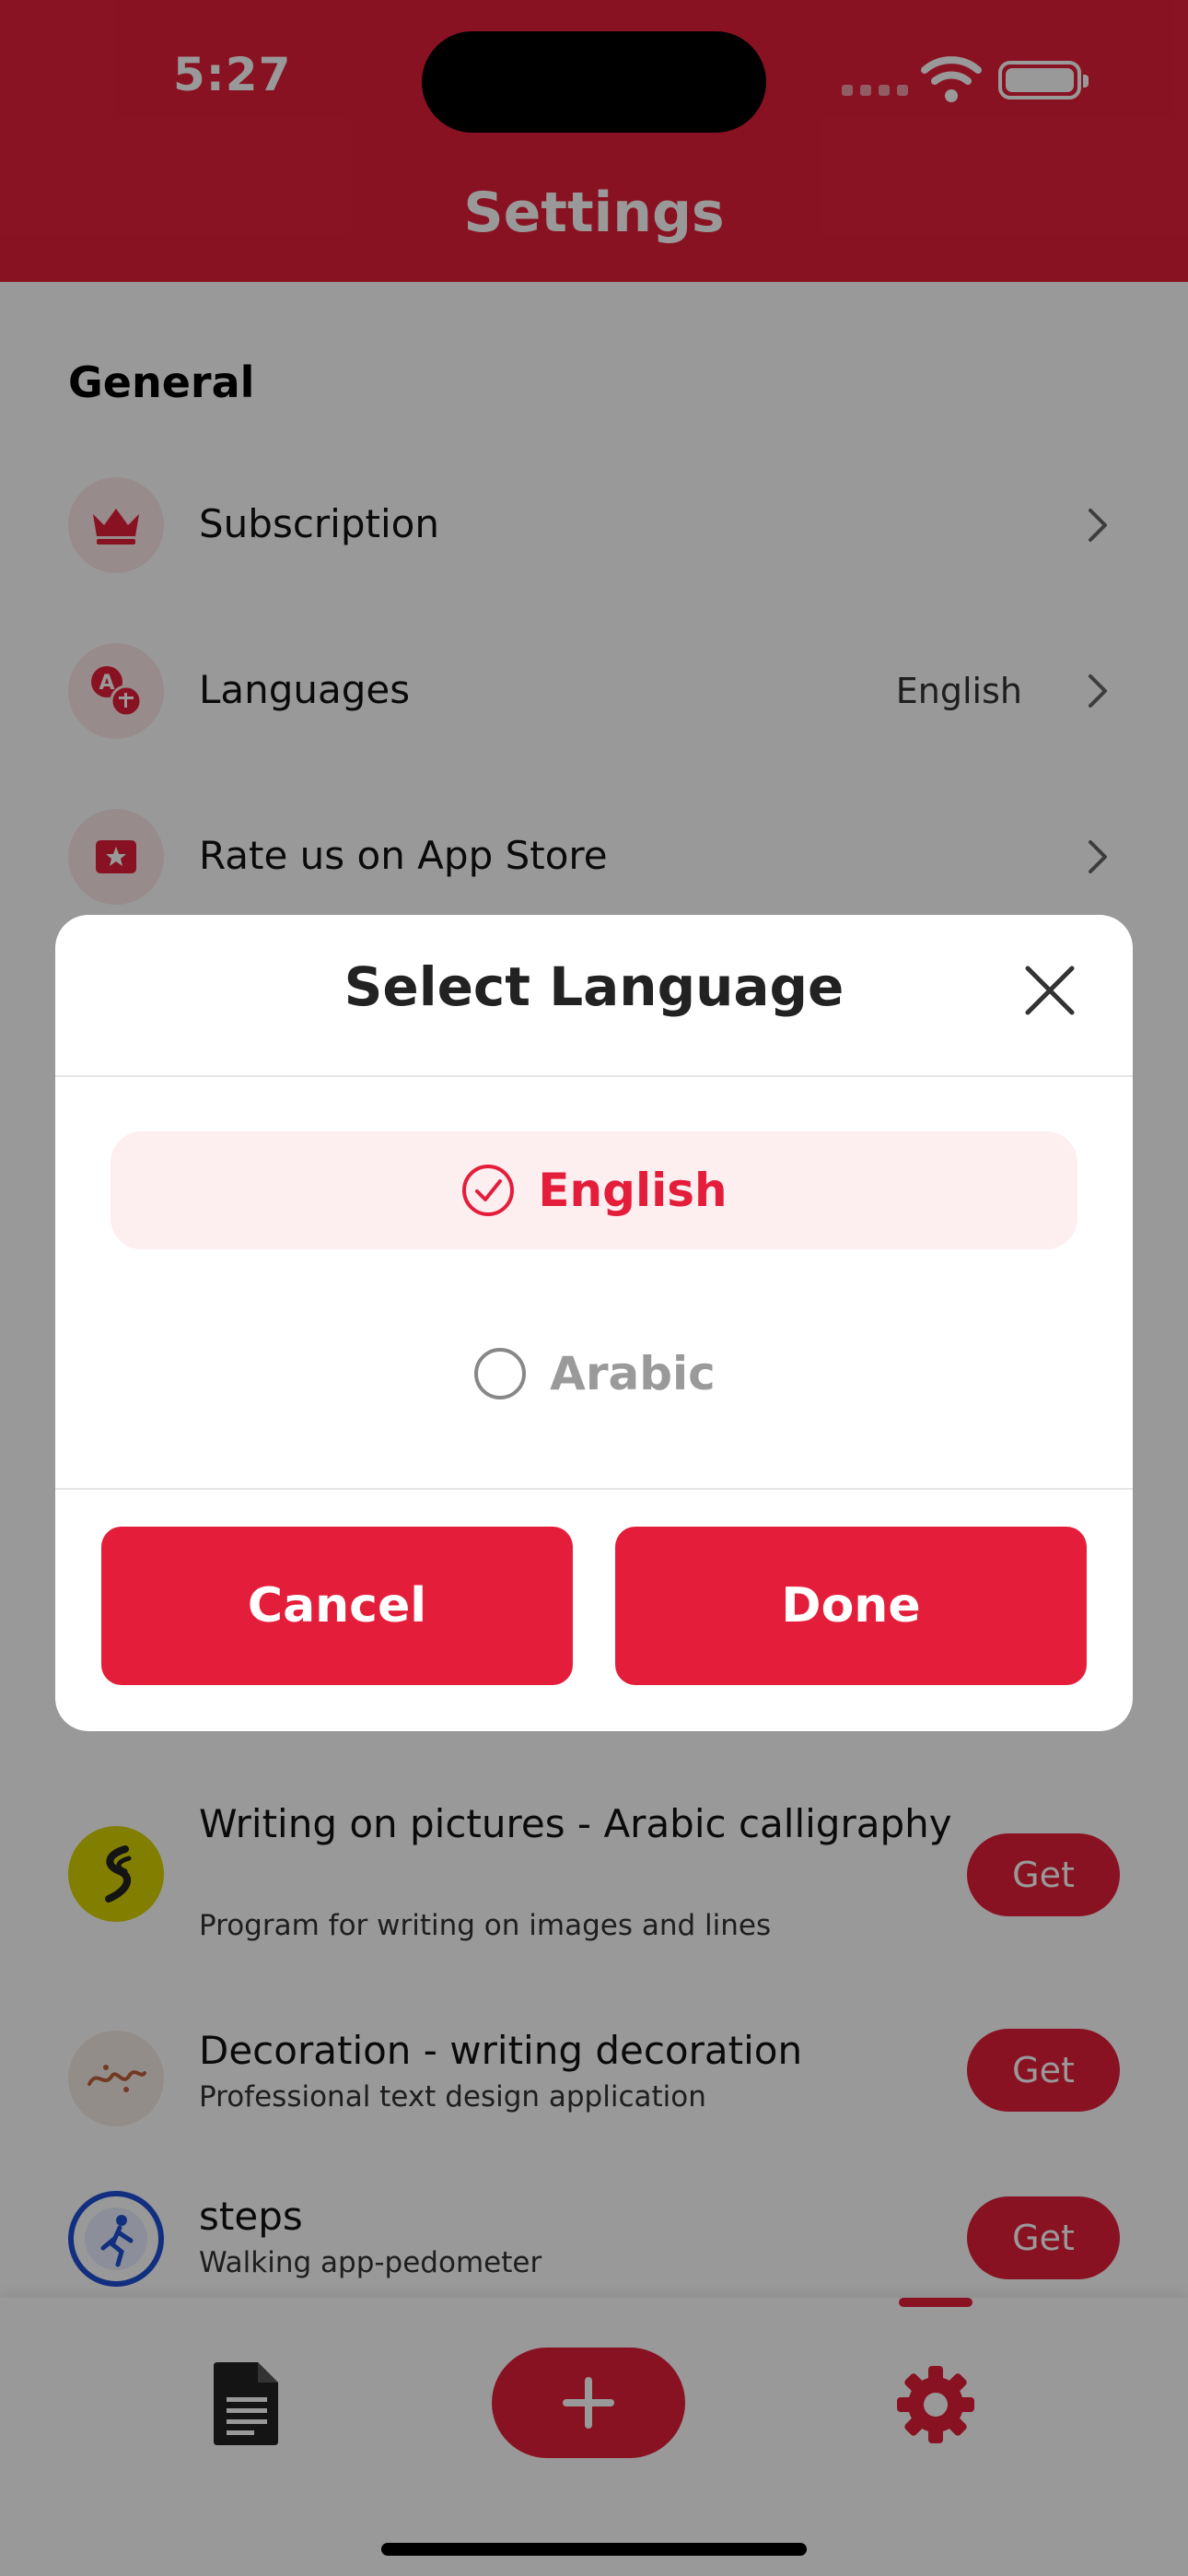 Image resolution: width=1188 pixels, height=2576 pixels. What do you see at coordinates (500, 1373) in the screenshot?
I see `radio-empty-icon` at bounding box center [500, 1373].